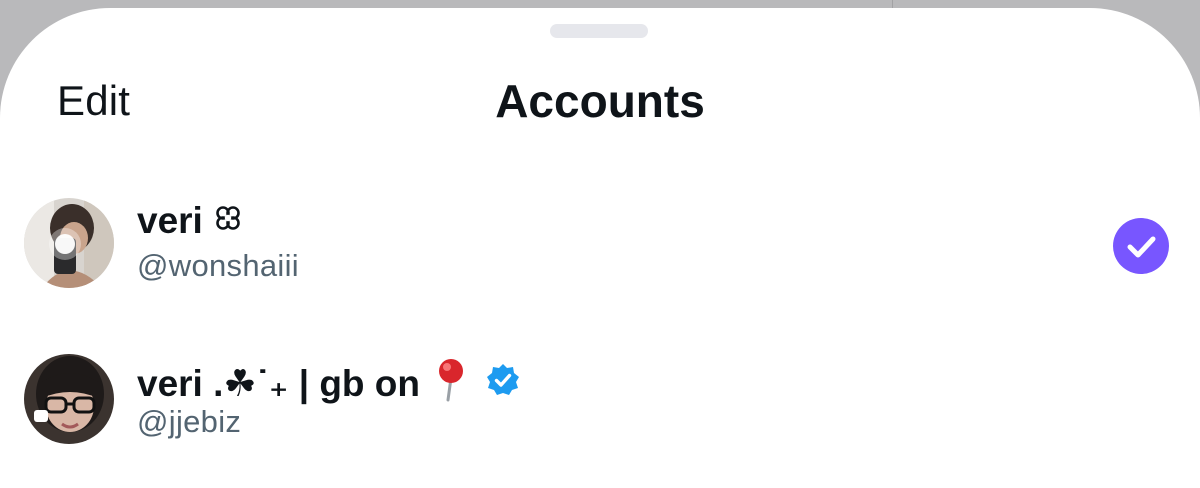 The image size is (1200, 488). What do you see at coordinates (503, 383) in the screenshot?
I see `verified-badge-icon` at bounding box center [503, 383].